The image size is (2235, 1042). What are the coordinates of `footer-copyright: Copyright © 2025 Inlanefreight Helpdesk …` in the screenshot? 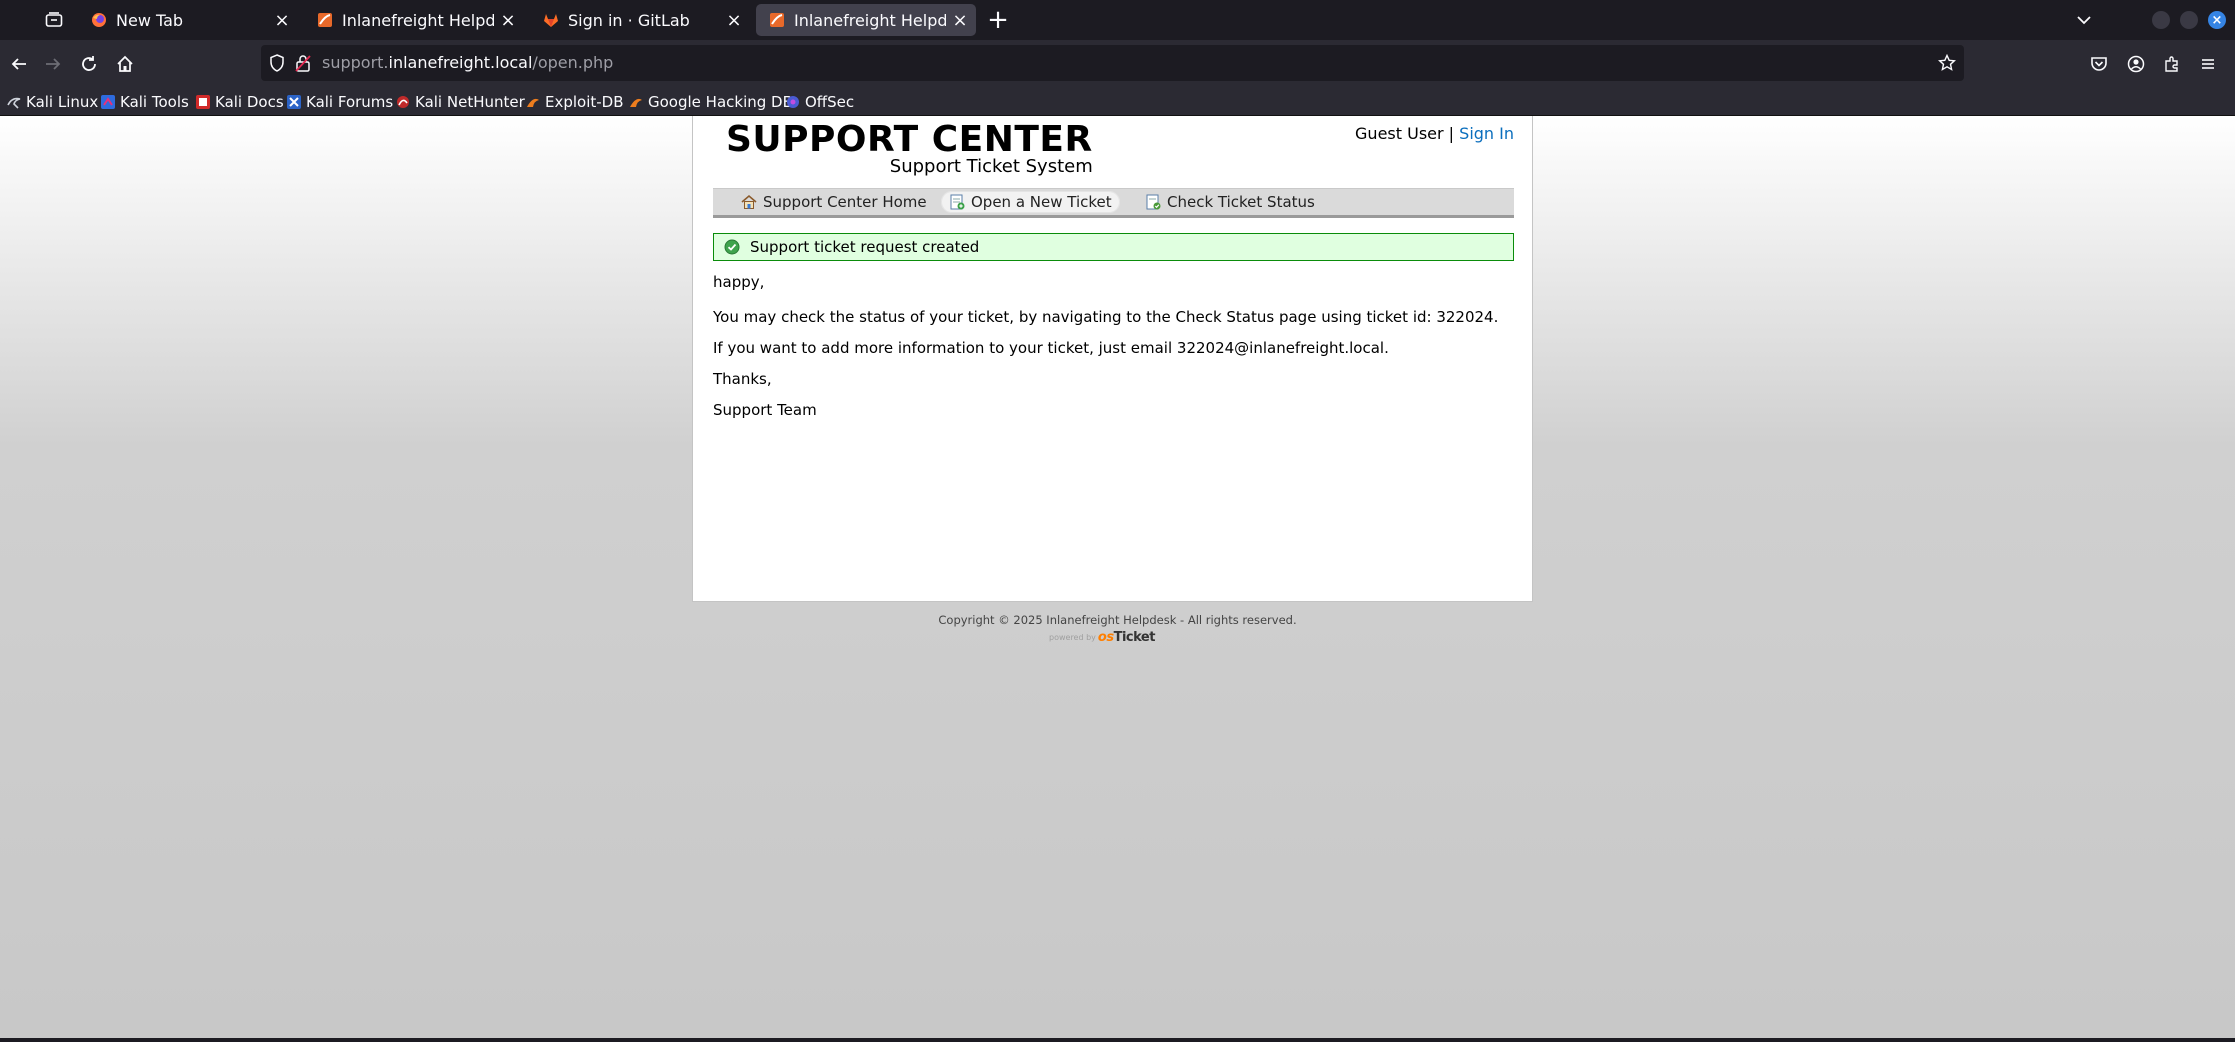 It's located at (1117, 620).